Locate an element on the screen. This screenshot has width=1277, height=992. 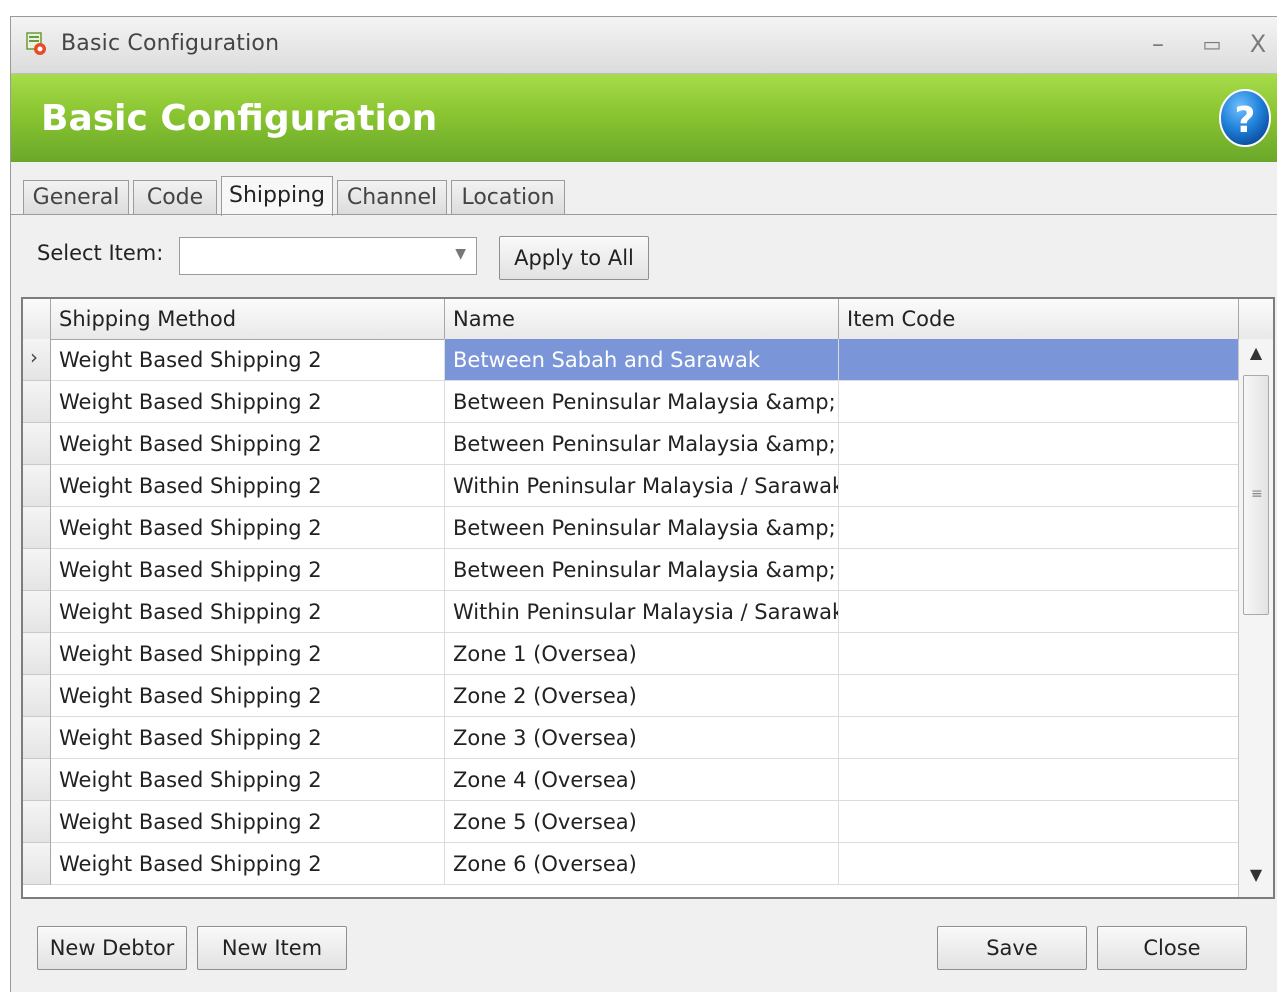
table-row: Weight Based Shipping 2 Zone 1 (Oversea) is located at coordinates (631, 654).